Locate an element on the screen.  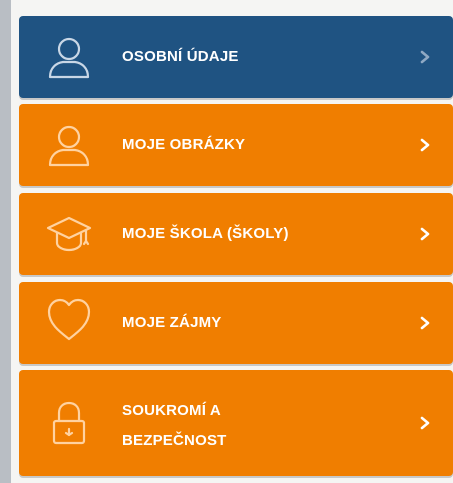
graduation-cap-icon is located at coordinates (69, 234).